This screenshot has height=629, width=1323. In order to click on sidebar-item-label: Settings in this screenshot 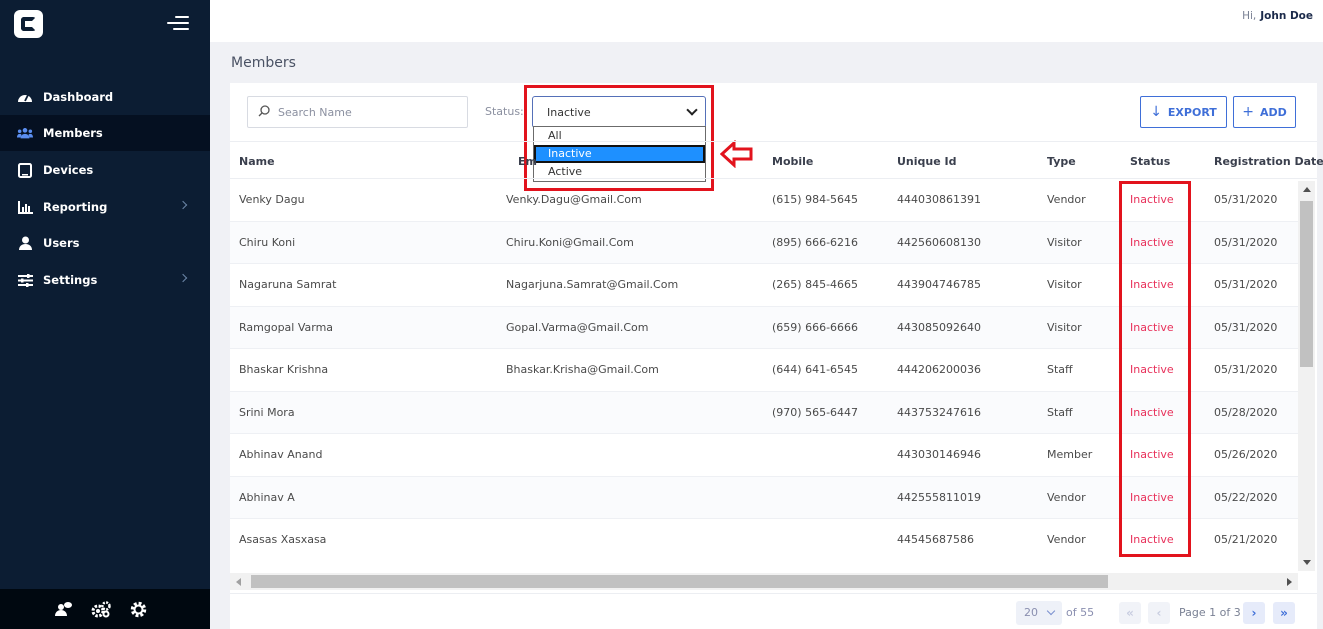, I will do `click(70, 280)`.